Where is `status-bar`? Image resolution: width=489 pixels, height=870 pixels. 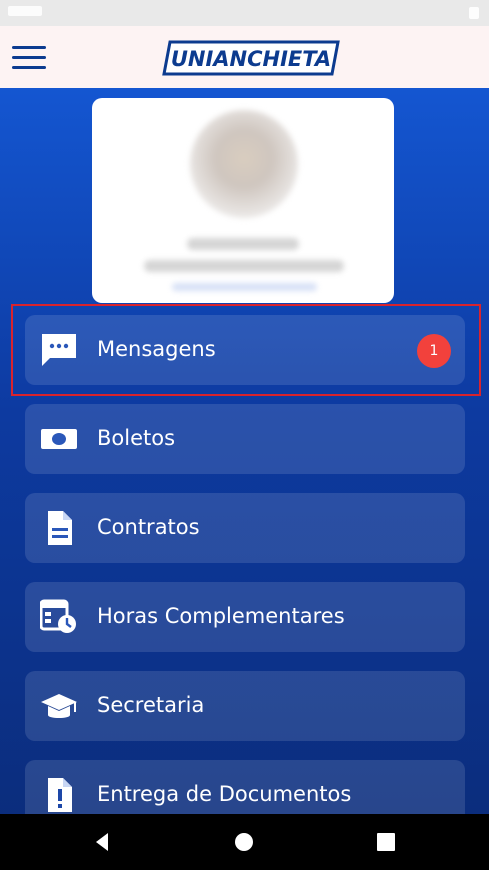 status-bar is located at coordinates (244, 13).